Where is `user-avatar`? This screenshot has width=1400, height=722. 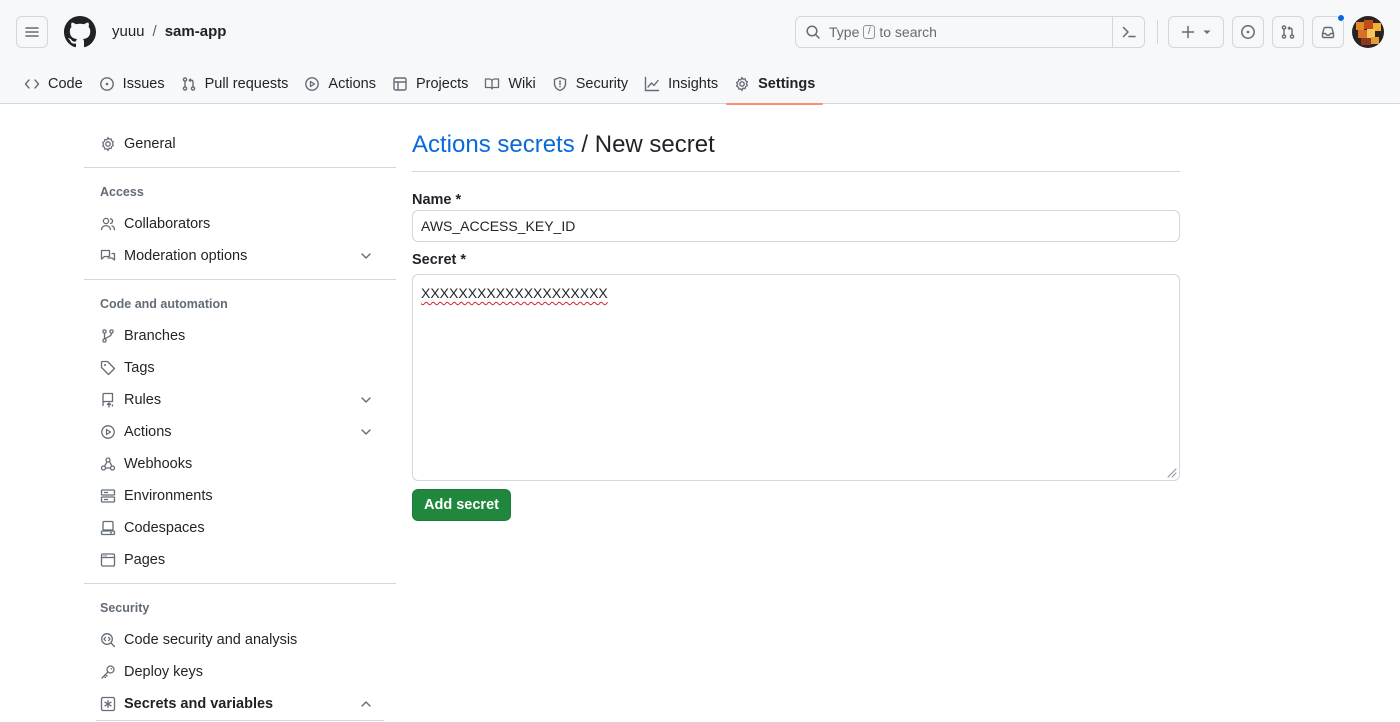
user-avatar is located at coordinates (1368, 32).